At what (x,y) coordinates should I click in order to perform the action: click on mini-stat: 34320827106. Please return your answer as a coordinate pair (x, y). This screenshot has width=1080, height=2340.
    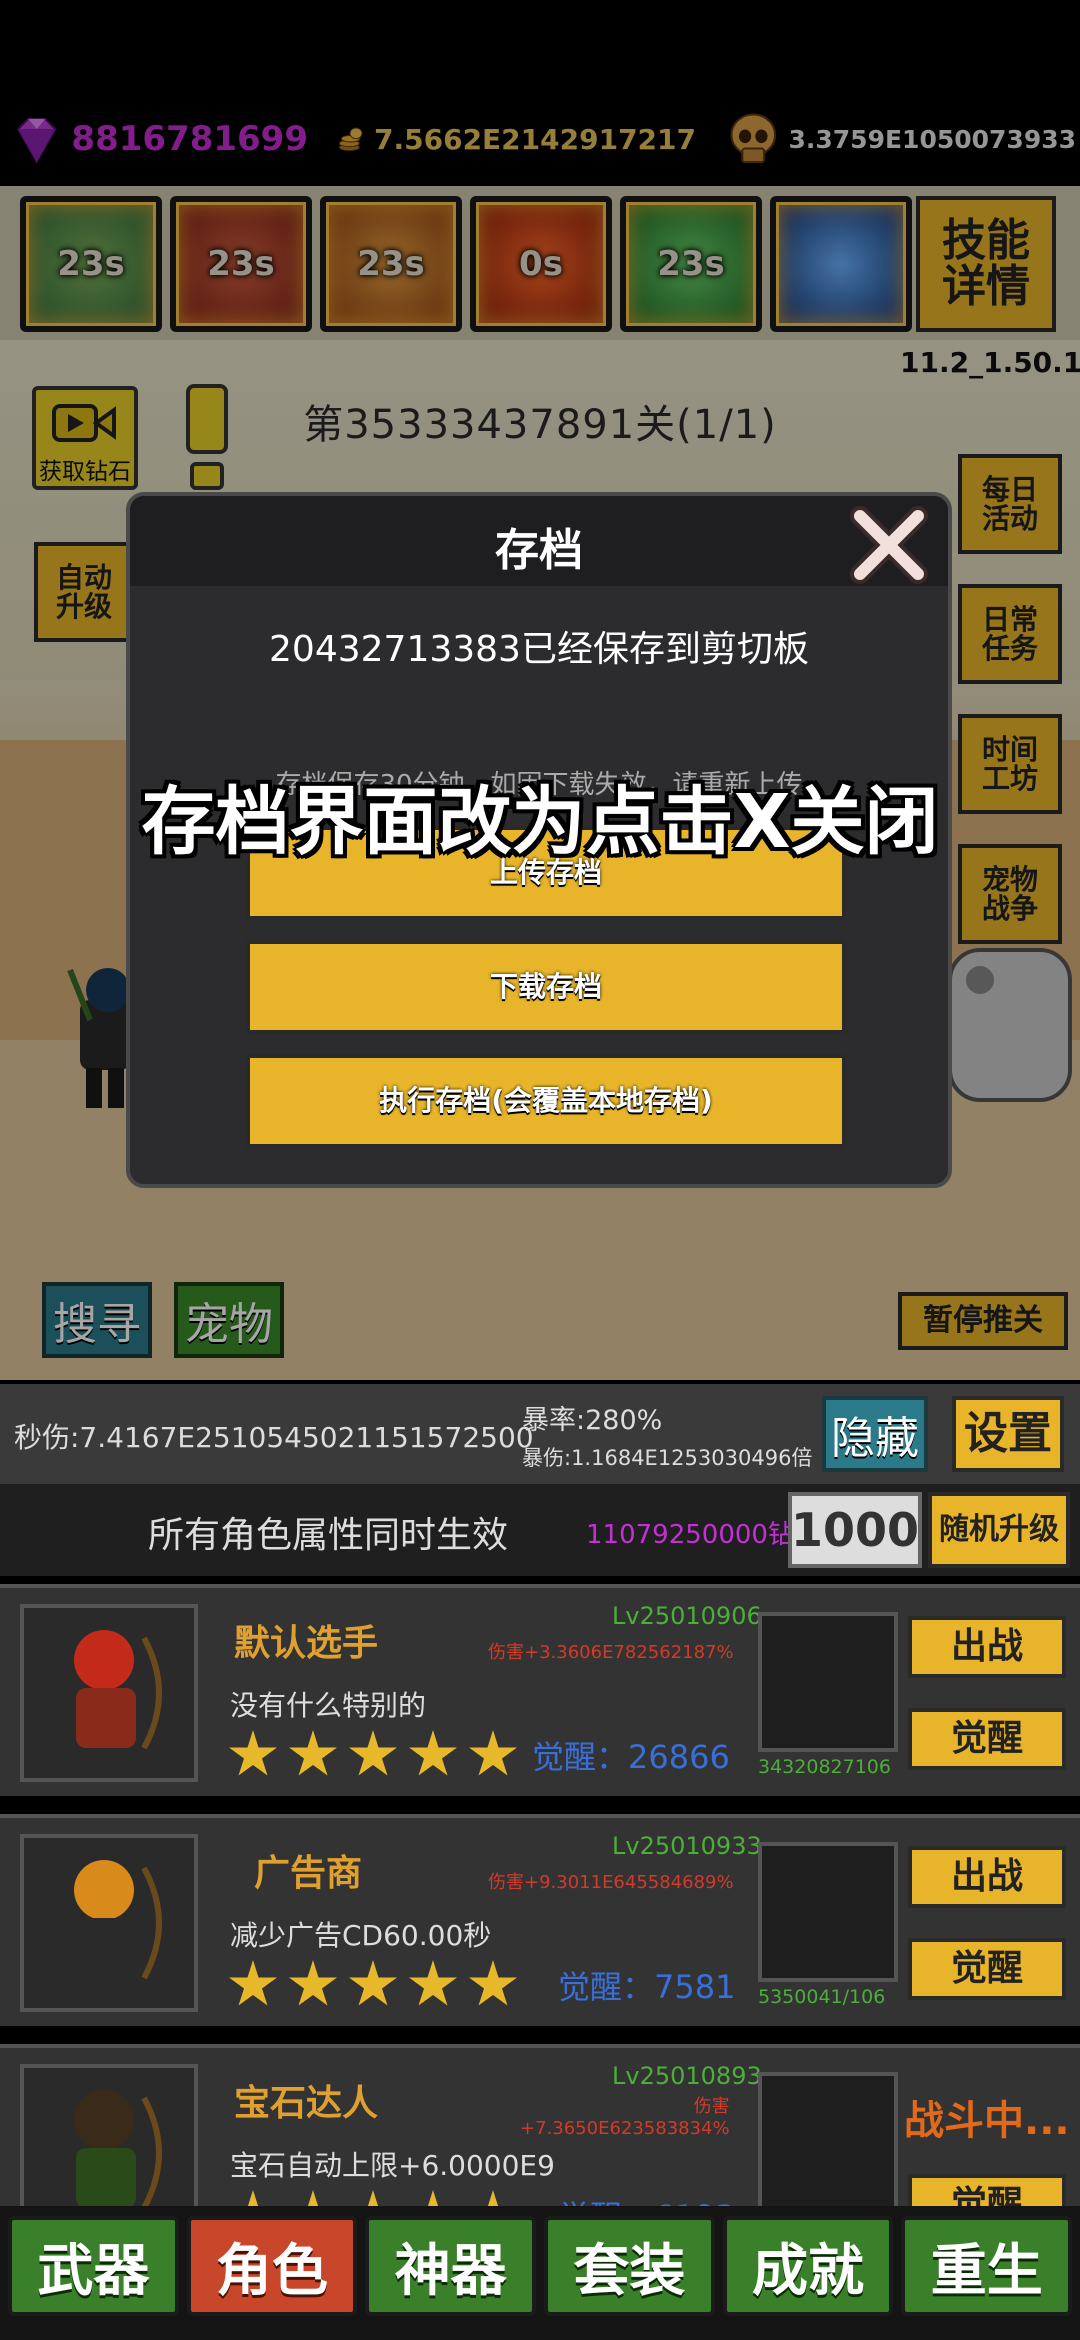
    Looking at the image, I should click on (824, 1767).